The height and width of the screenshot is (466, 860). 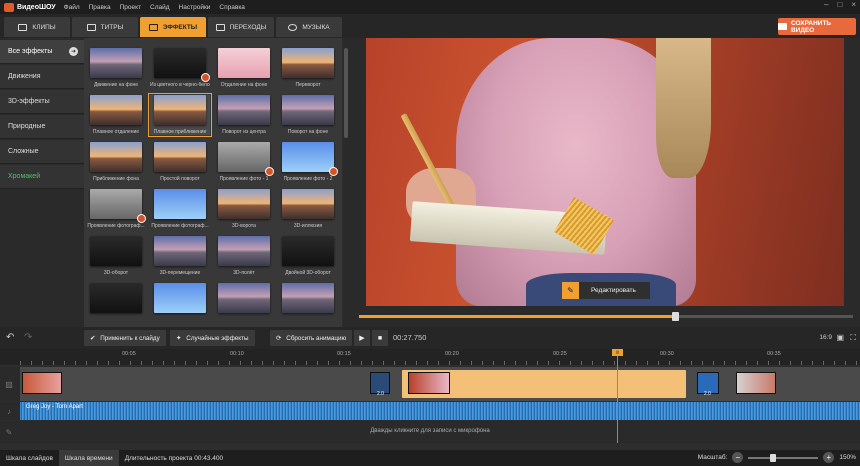 What do you see at coordinates (160, 7) in the screenshot?
I see `menu-slide: Слайд` at bounding box center [160, 7].